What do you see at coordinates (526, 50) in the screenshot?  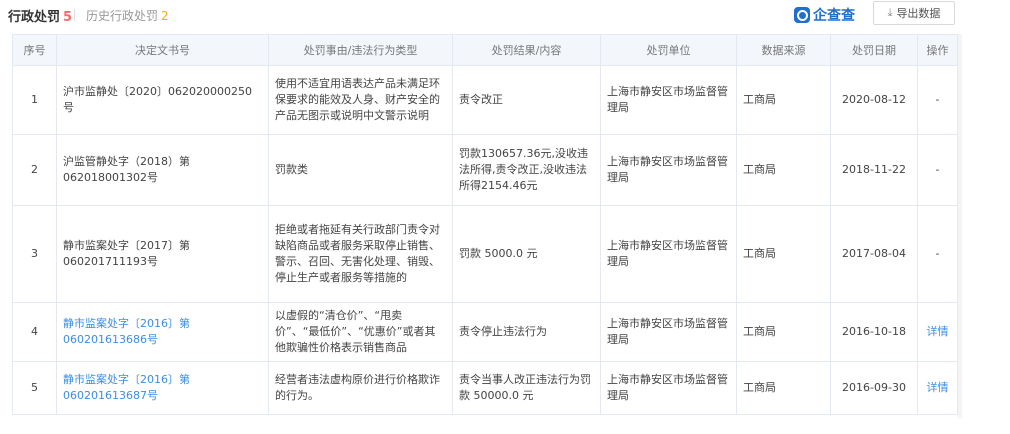 I see `header-result: 处罚结果/内容` at bounding box center [526, 50].